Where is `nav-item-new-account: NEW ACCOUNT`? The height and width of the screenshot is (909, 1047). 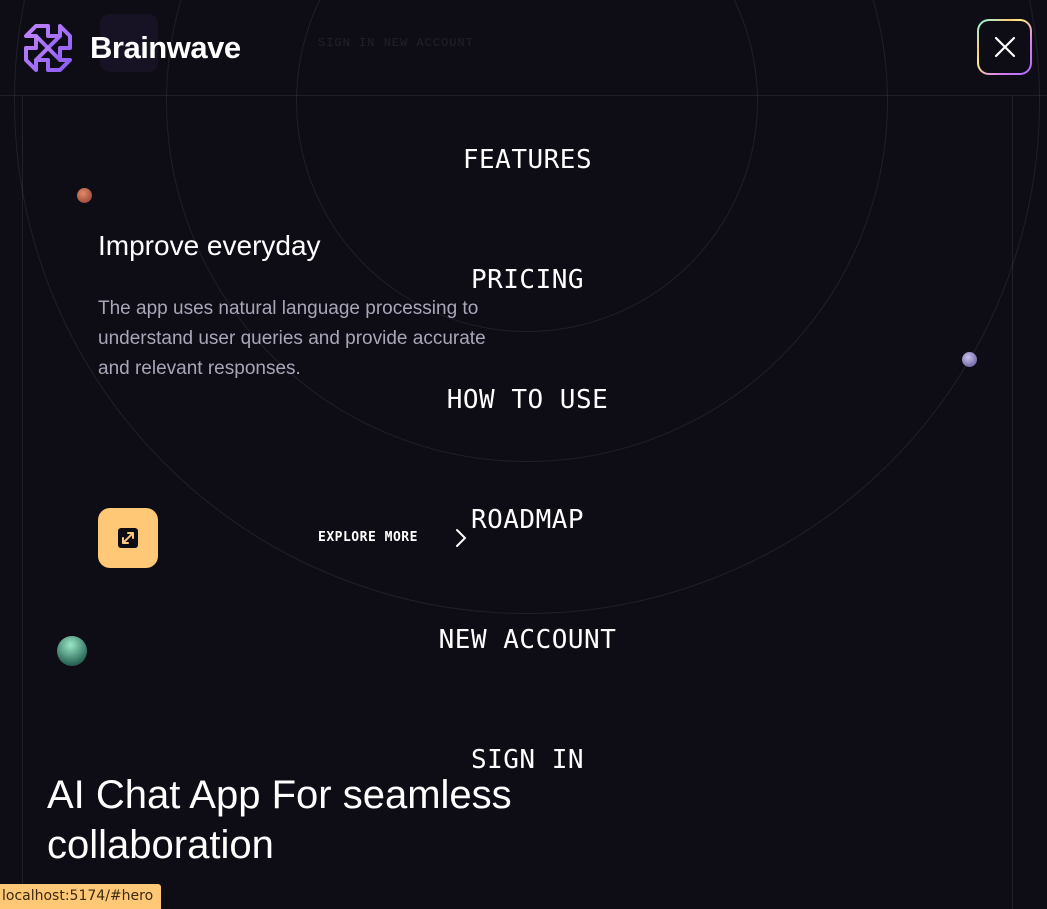
nav-item-new-account: NEW ACCOUNT is located at coordinates (523, 640).